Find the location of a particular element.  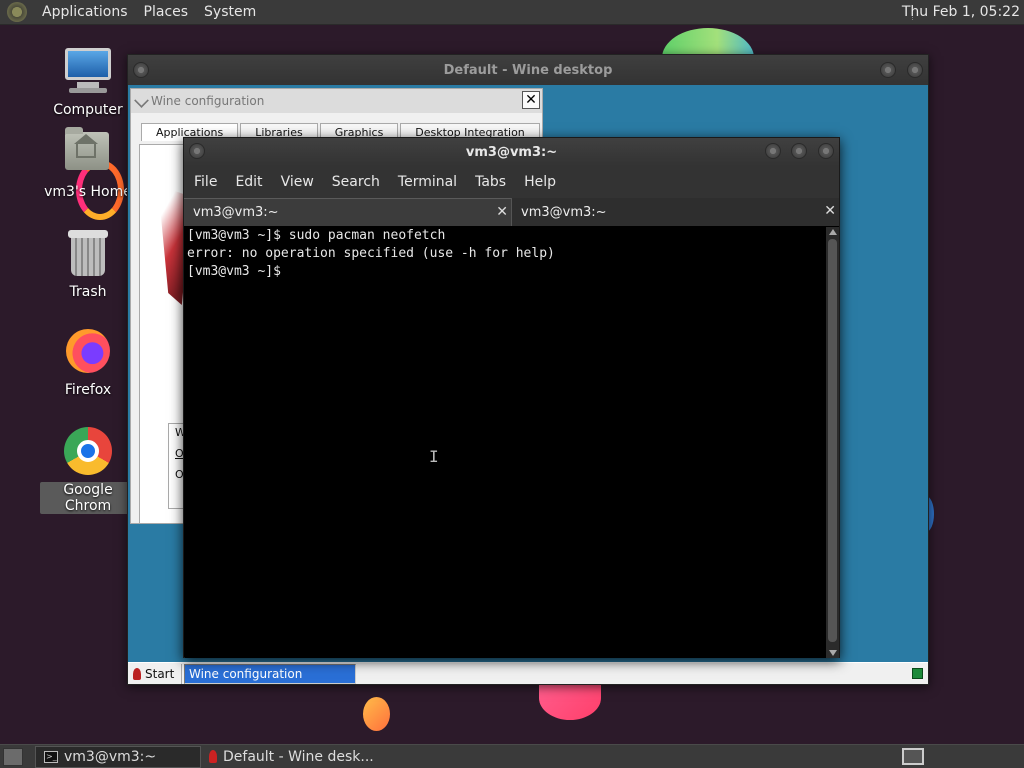

menu-view: View is located at coordinates (297, 182).